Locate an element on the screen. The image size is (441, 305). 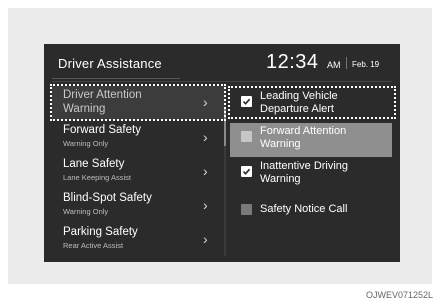
checkbox-checked-icon is located at coordinates (246, 171).